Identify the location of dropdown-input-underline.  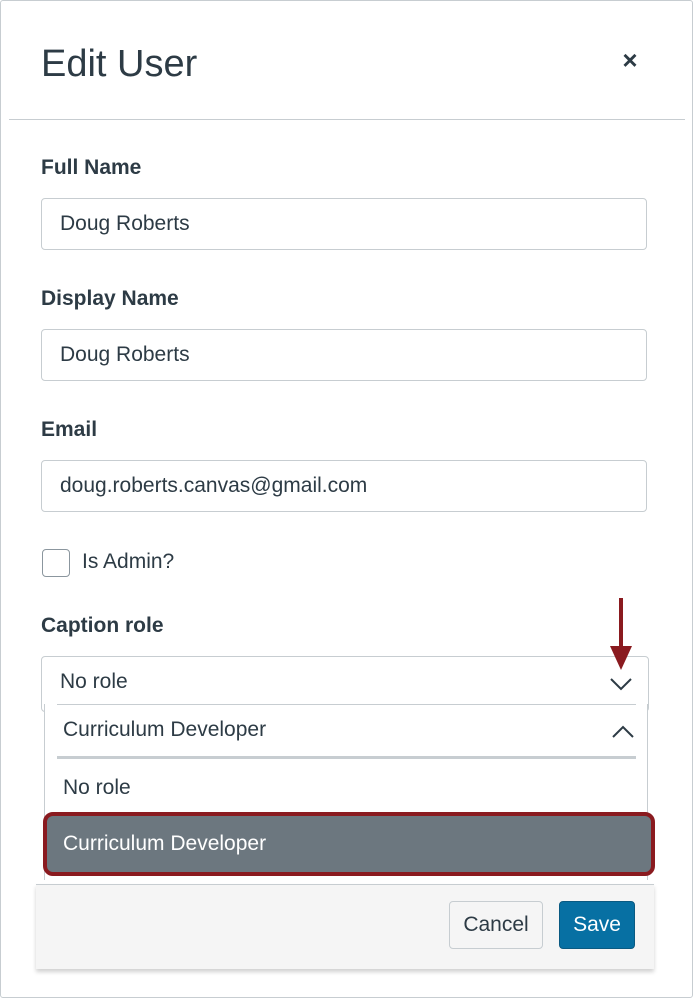
(346, 757).